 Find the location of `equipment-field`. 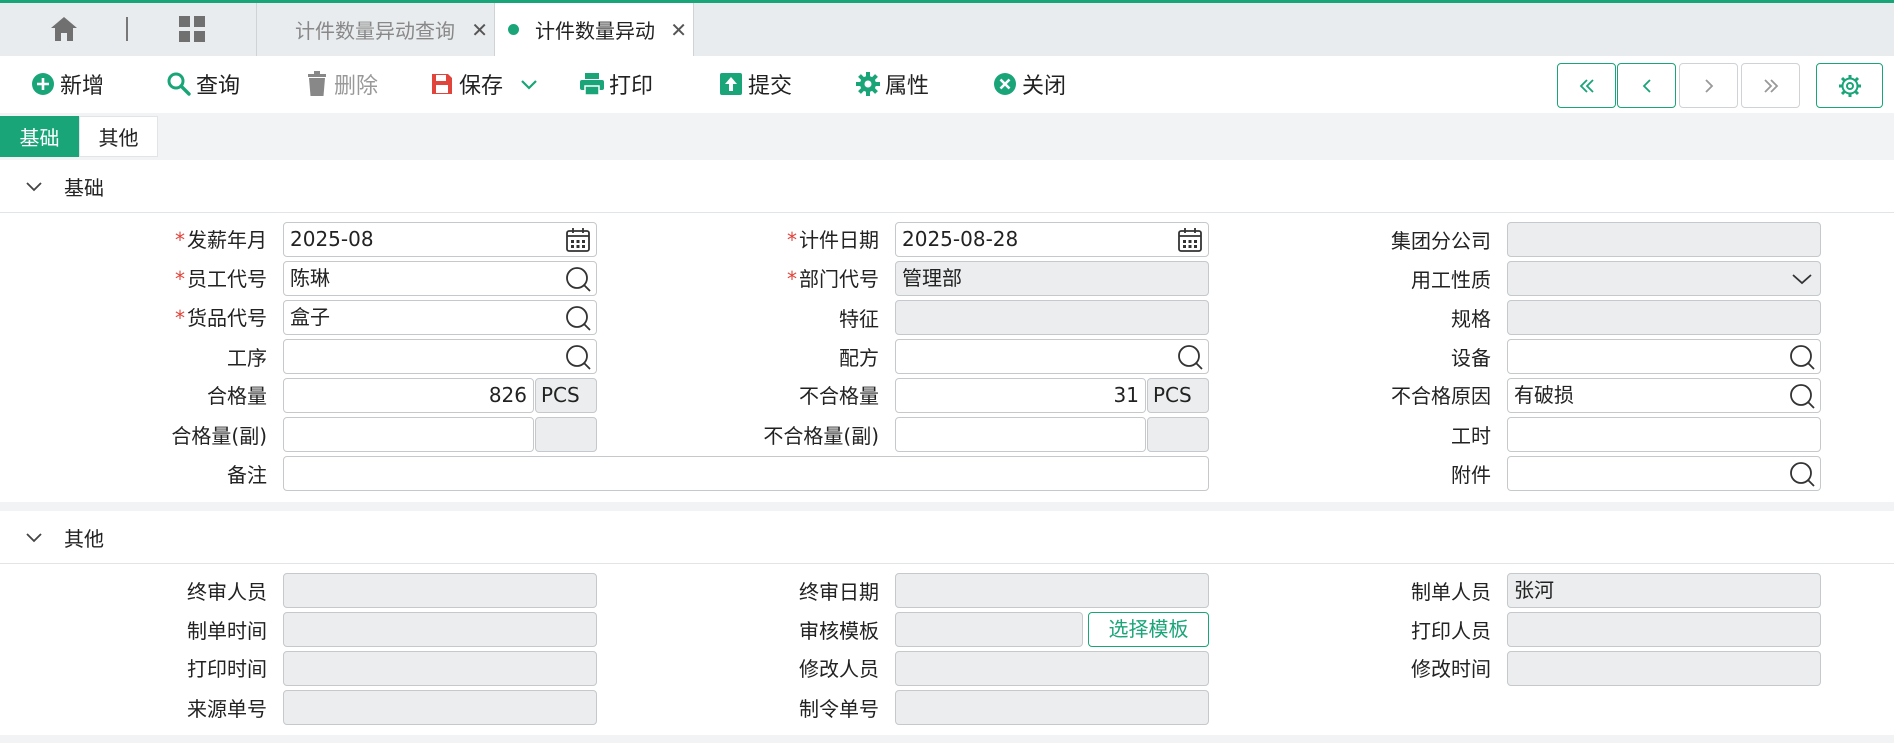

equipment-field is located at coordinates (1664, 356).